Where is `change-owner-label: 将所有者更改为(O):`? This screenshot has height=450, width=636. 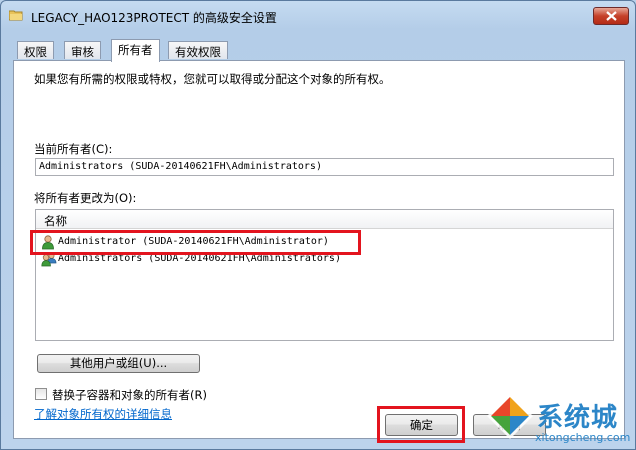 change-owner-label: 将所有者更改为(O): is located at coordinates (85, 198).